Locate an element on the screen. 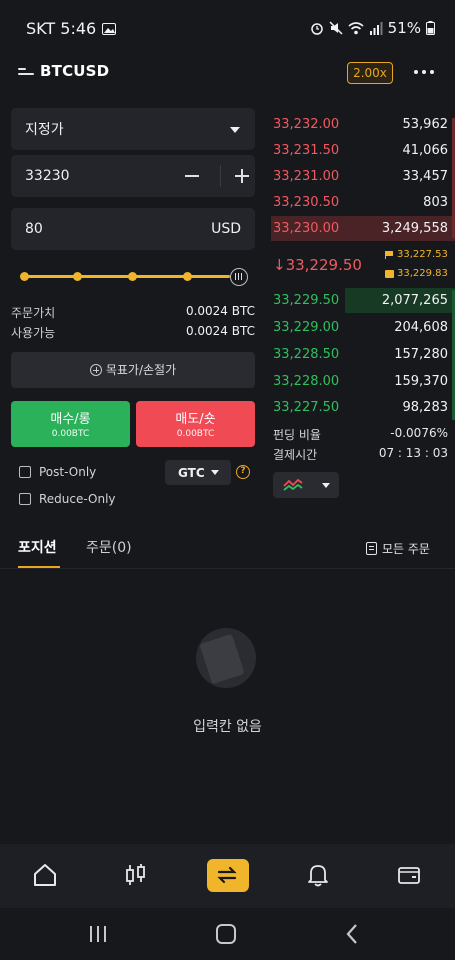 The image size is (455, 960). reduce-only-checkbox: Reduce-Only is located at coordinates (67, 499).